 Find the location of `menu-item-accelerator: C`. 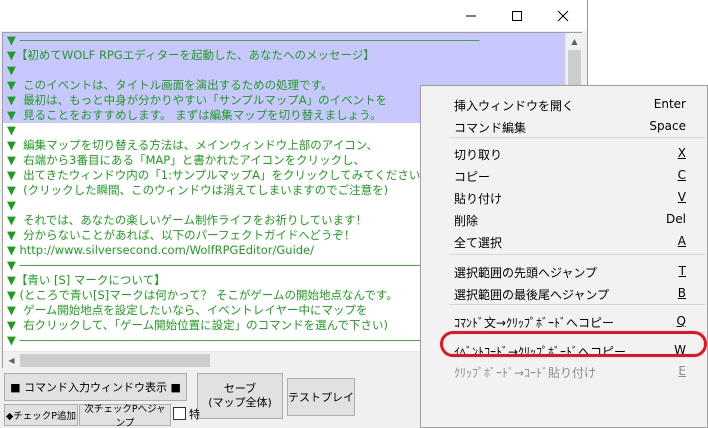

menu-item-accelerator: C is located at coordinates (681, 175).